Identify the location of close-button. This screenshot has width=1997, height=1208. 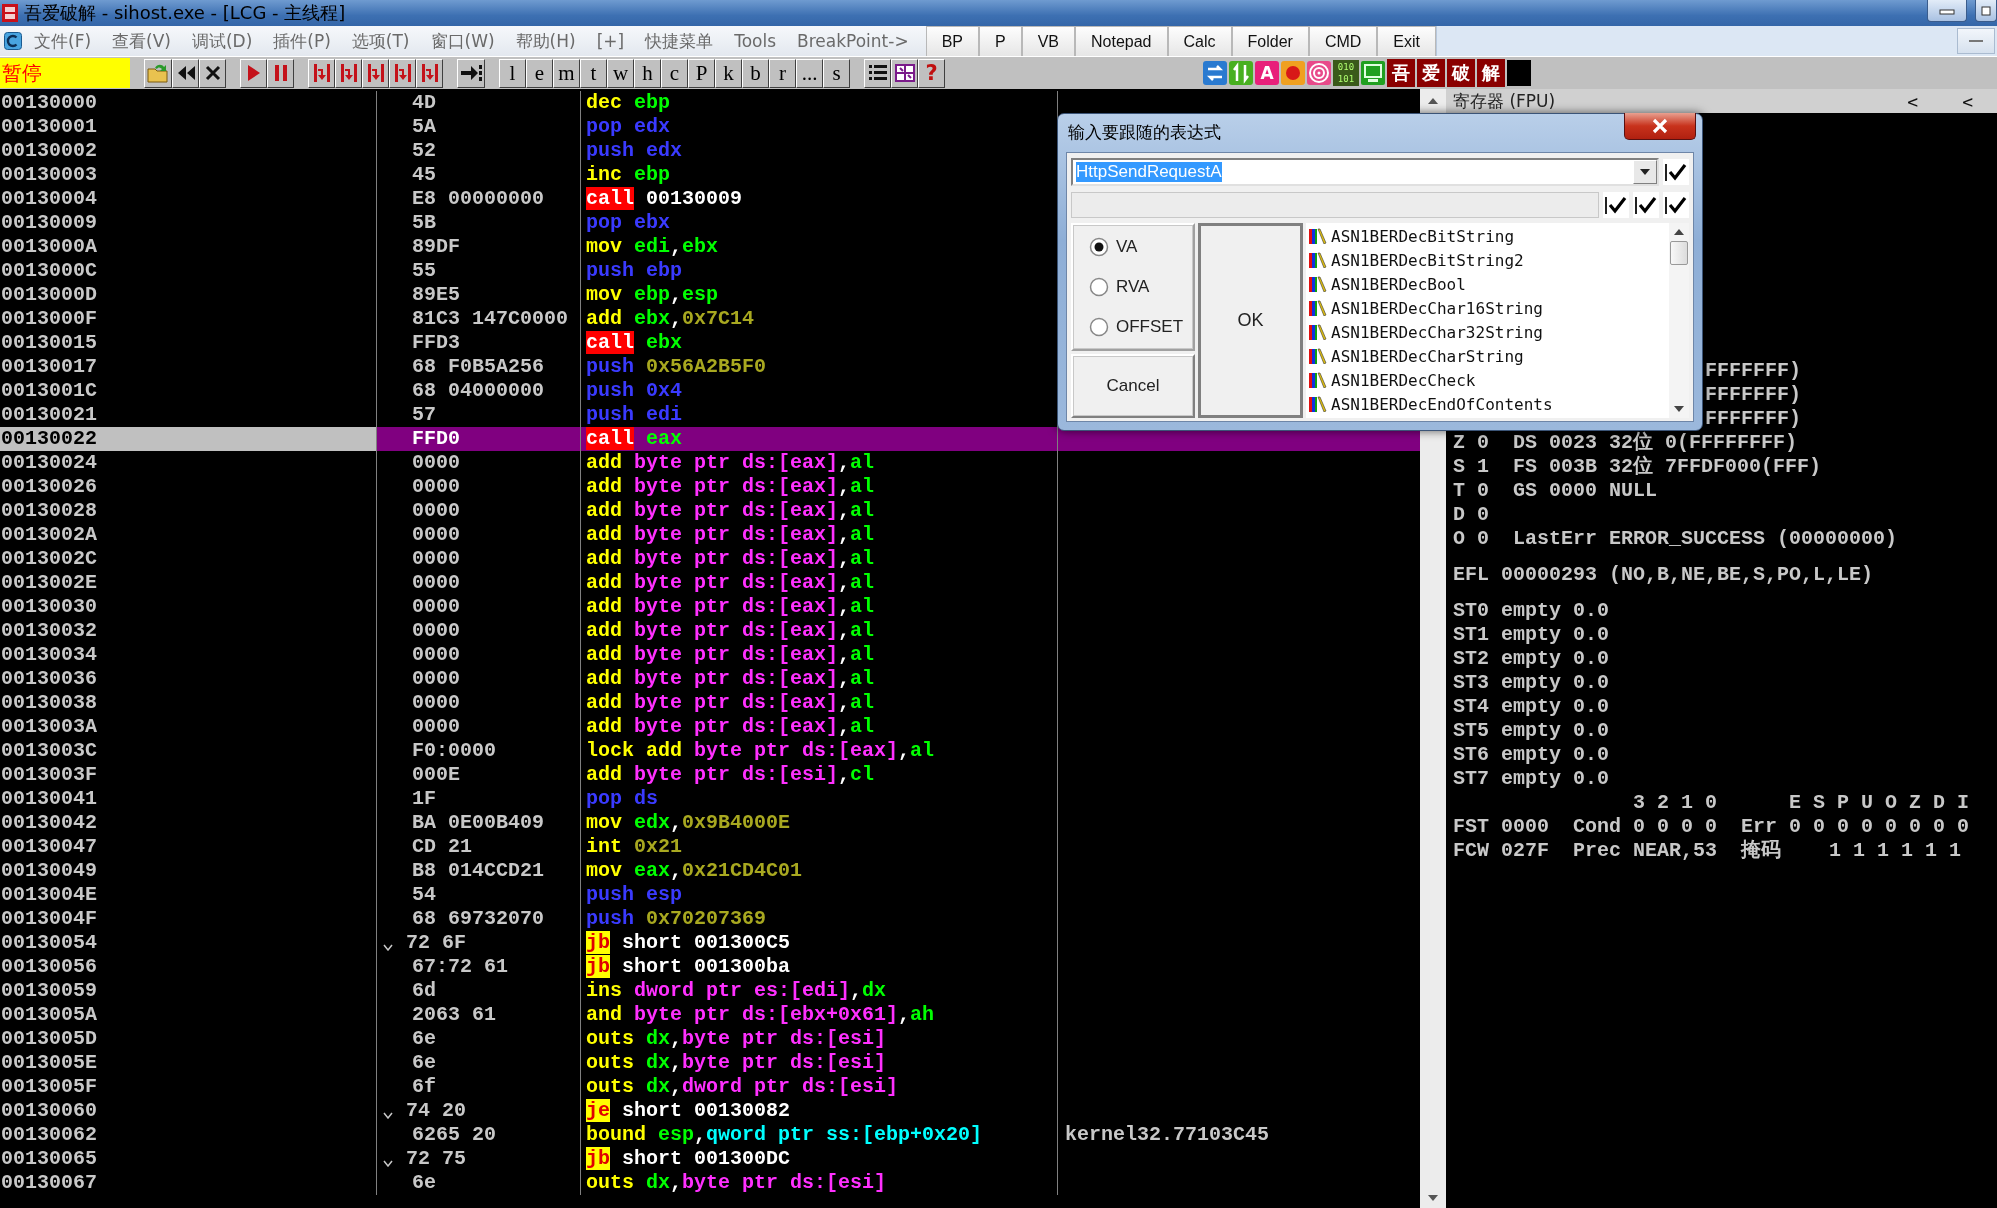
(1660, 126).